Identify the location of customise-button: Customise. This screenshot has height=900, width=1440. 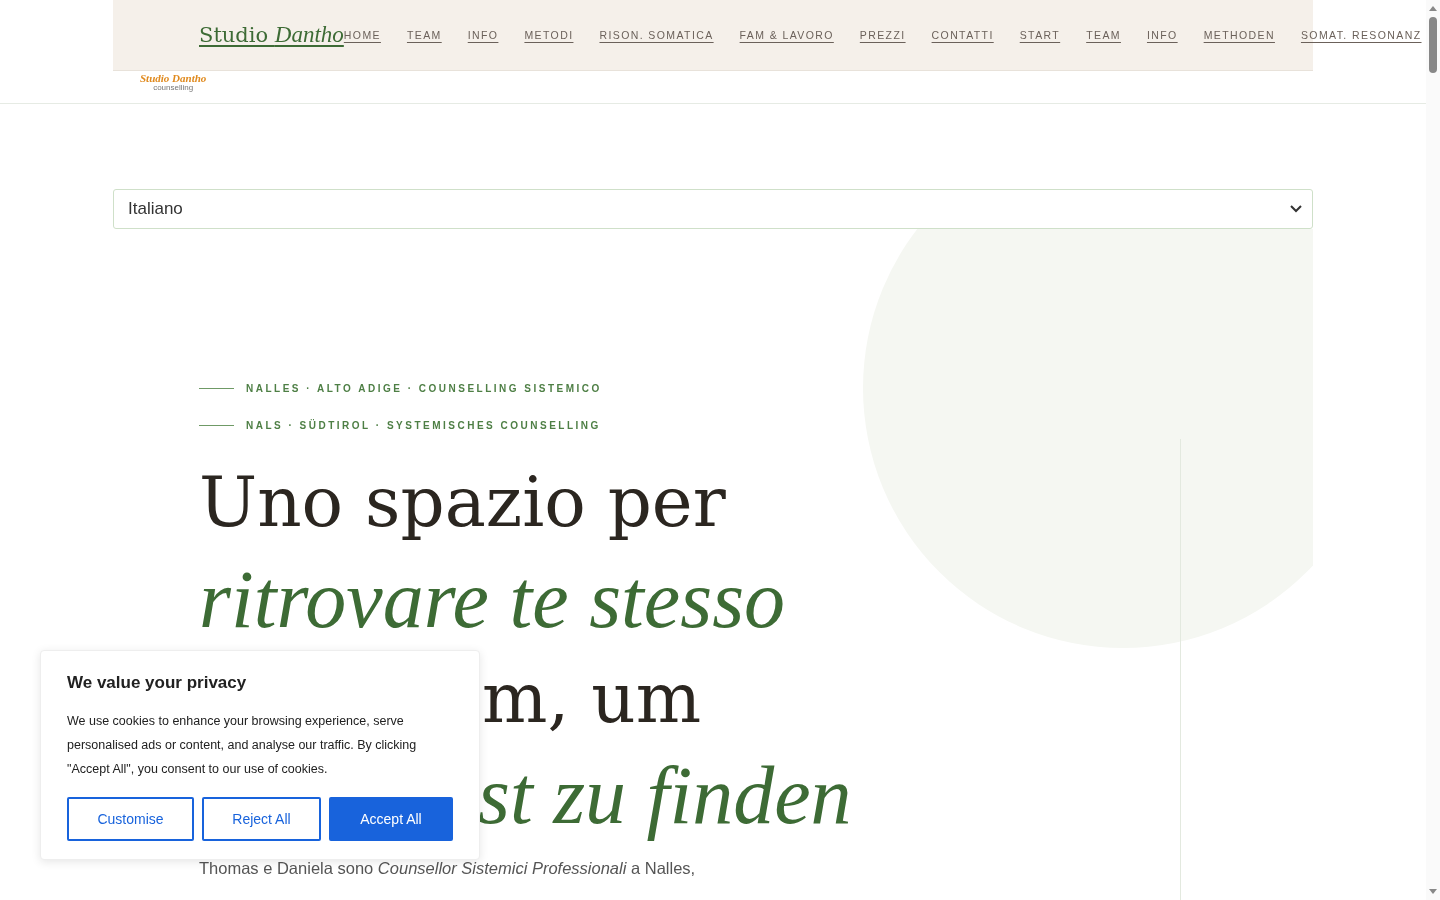
(130, 819).